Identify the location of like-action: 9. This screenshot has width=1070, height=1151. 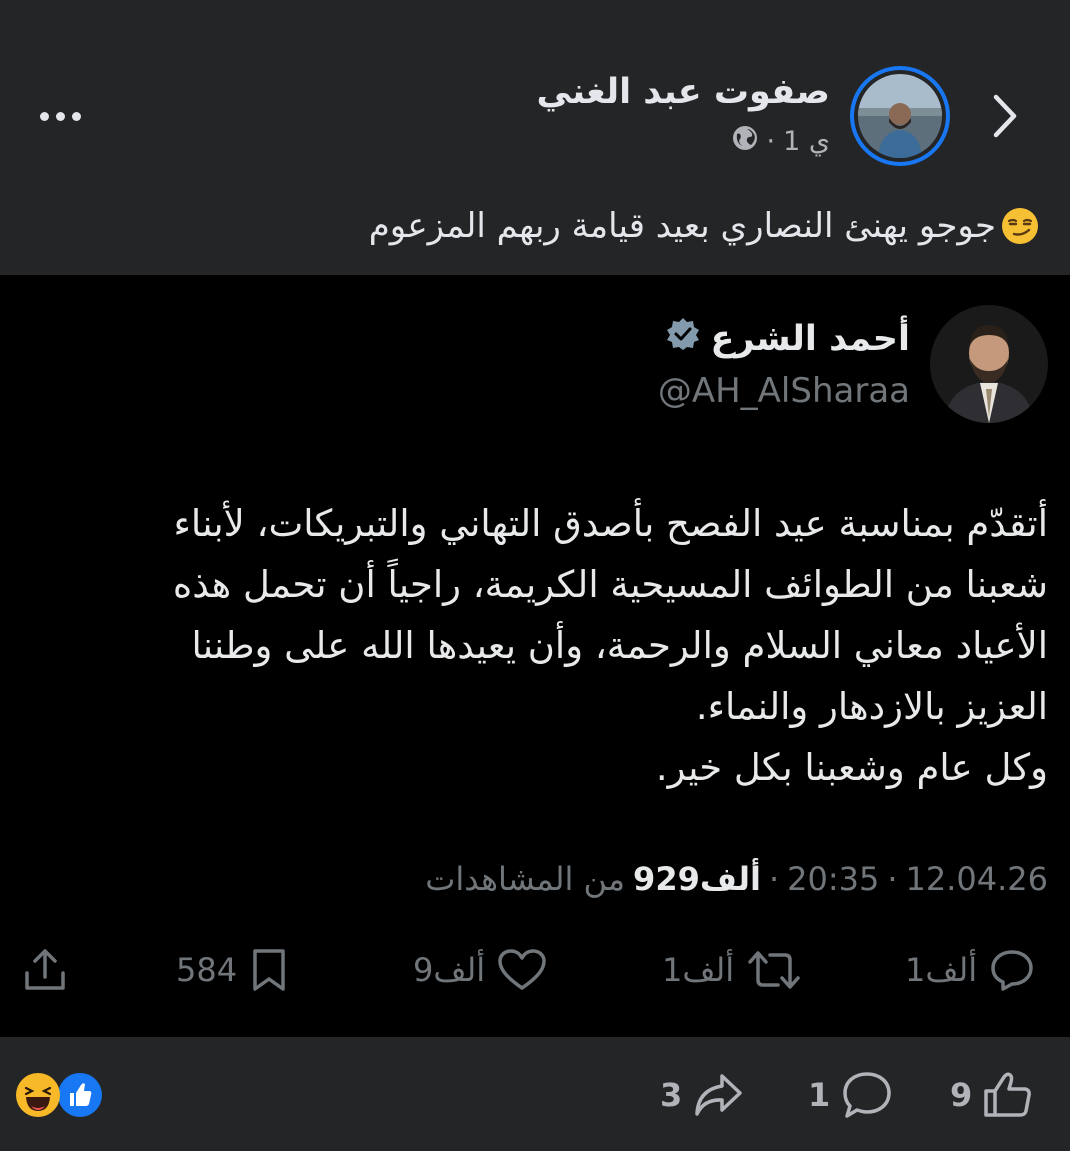
(992, 1095).